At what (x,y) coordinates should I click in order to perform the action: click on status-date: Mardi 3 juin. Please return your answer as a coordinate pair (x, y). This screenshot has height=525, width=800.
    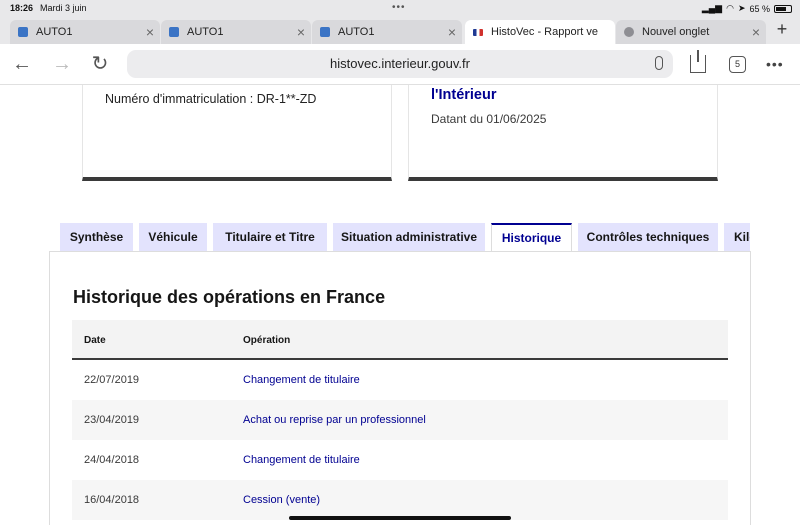
    Looking at the image, I should click on (63, 8).